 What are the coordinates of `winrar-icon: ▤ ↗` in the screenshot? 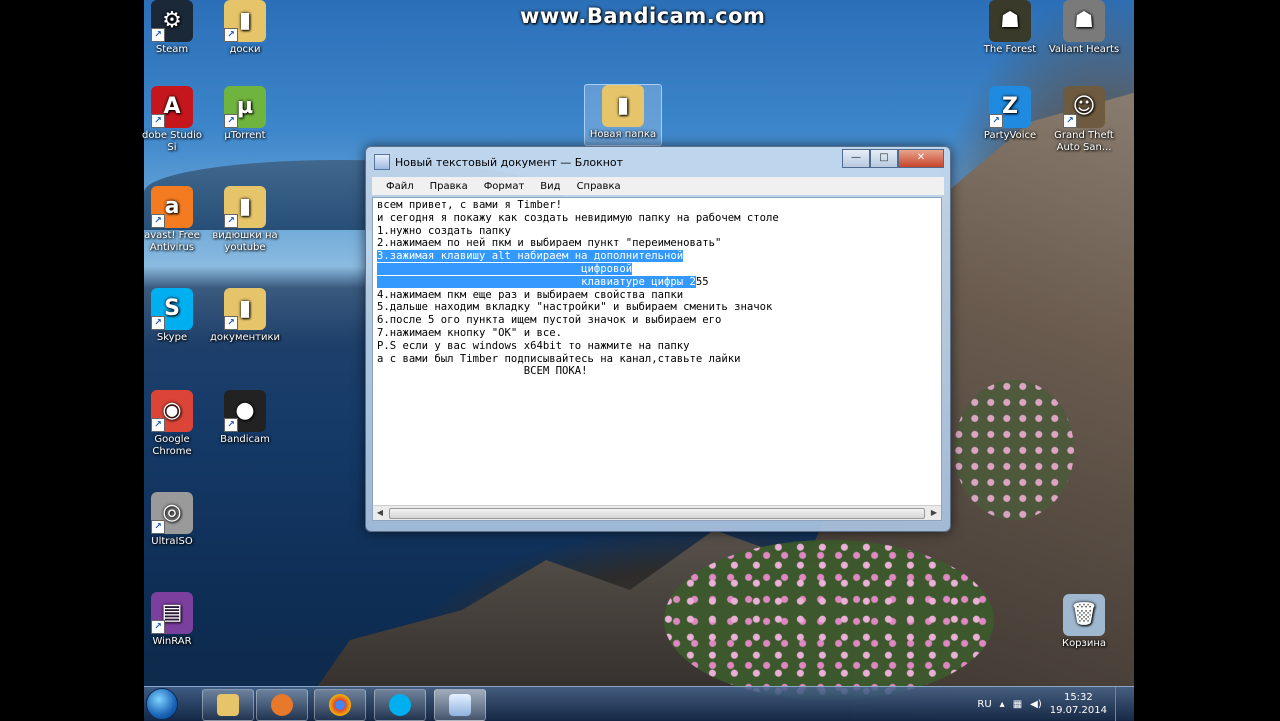 It's located at (172, 613).